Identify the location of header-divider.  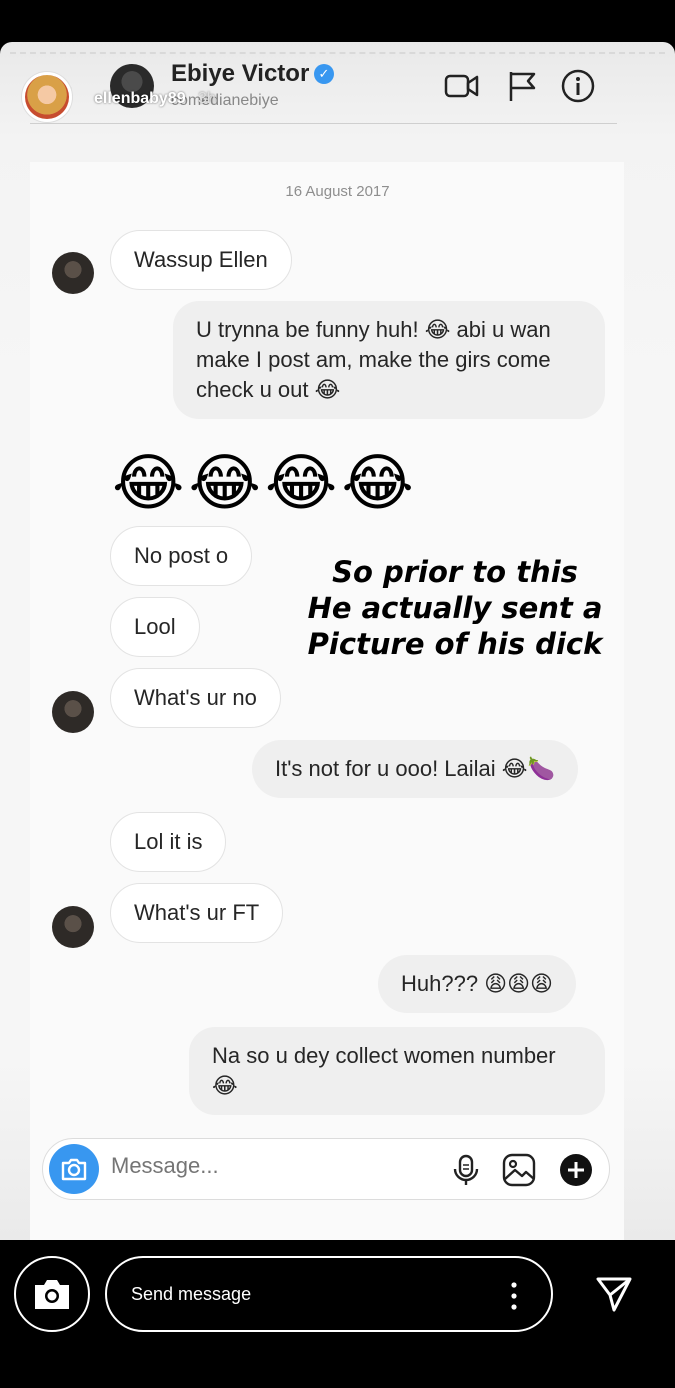
(323, 123).